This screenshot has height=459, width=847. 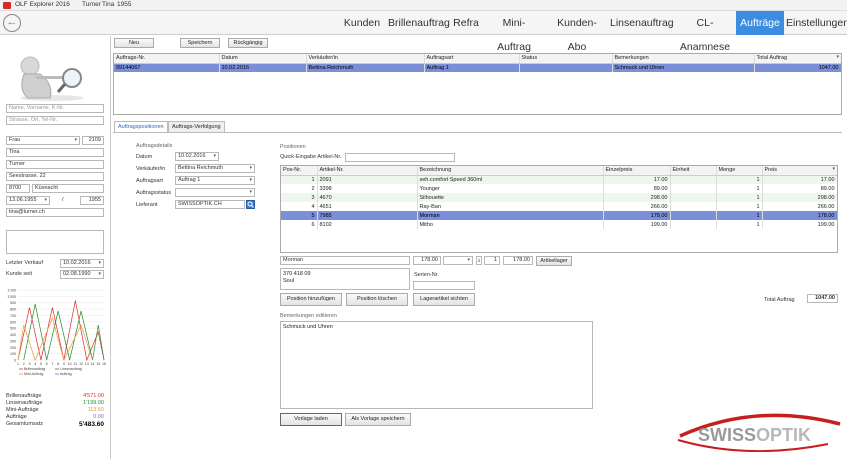 What do you see at coordinates (472, 59) in the screenshot?
I see `orders-column-header: Auftragsart` at bounding box center [472, 59].